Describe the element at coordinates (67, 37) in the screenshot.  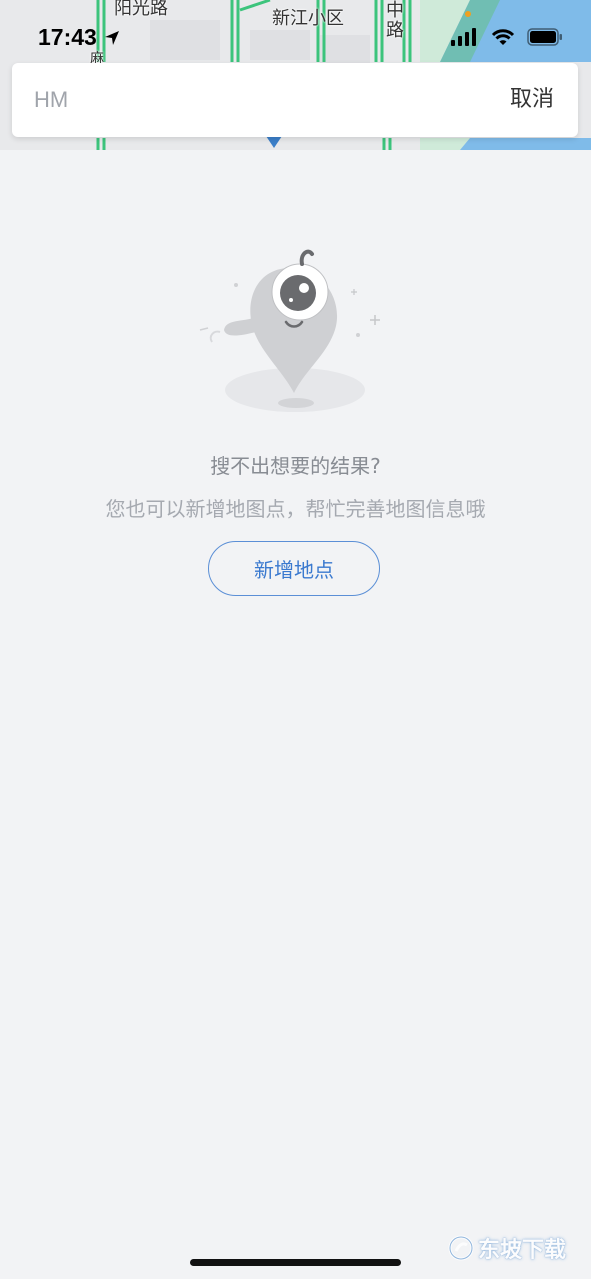
I see `status-time: 17:43` at that location.